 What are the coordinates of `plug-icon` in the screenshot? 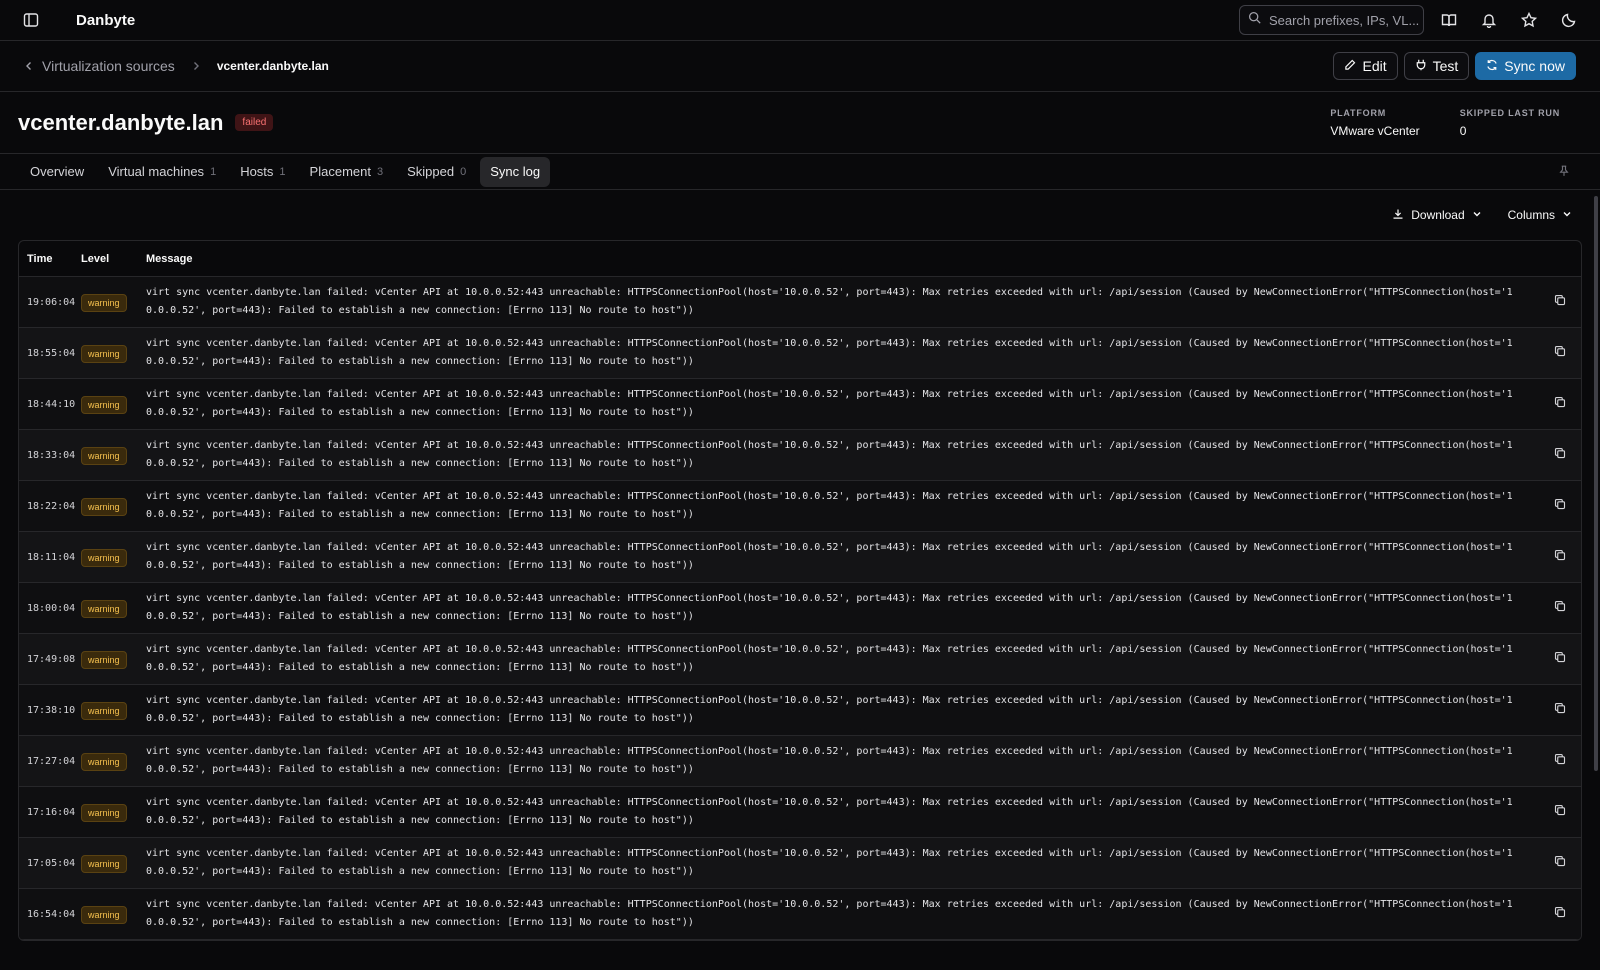 It's located at (1421, 66).